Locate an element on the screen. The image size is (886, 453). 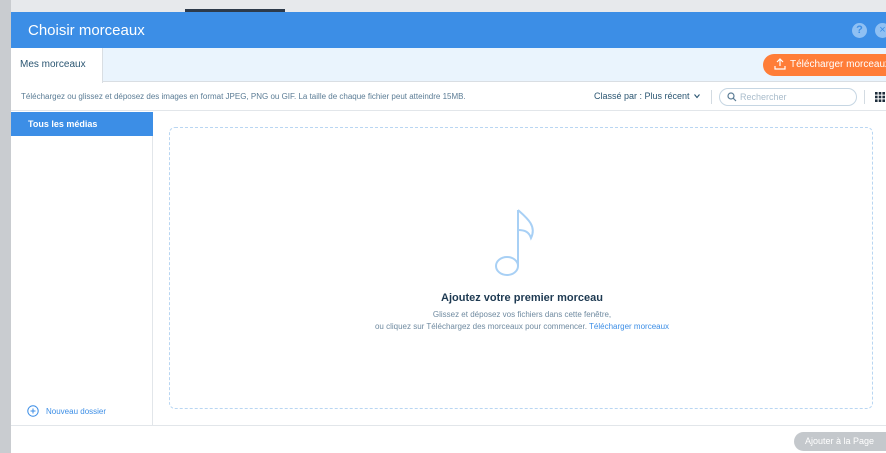
tab-label: Mes morceaux is located at coordinates (53, 64).